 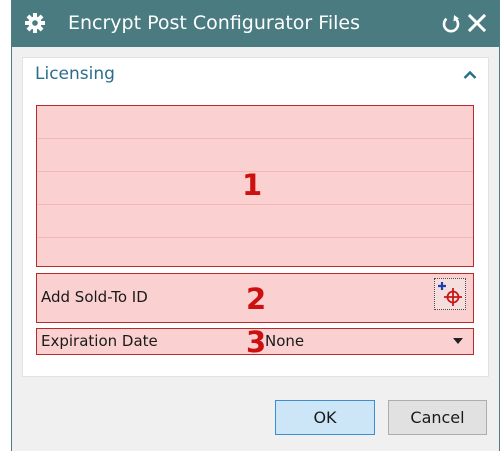 What do you see at coordinates (470, 74) in the screenshot?
I see `chevron-up-icon` at bounding box center [470, 74].